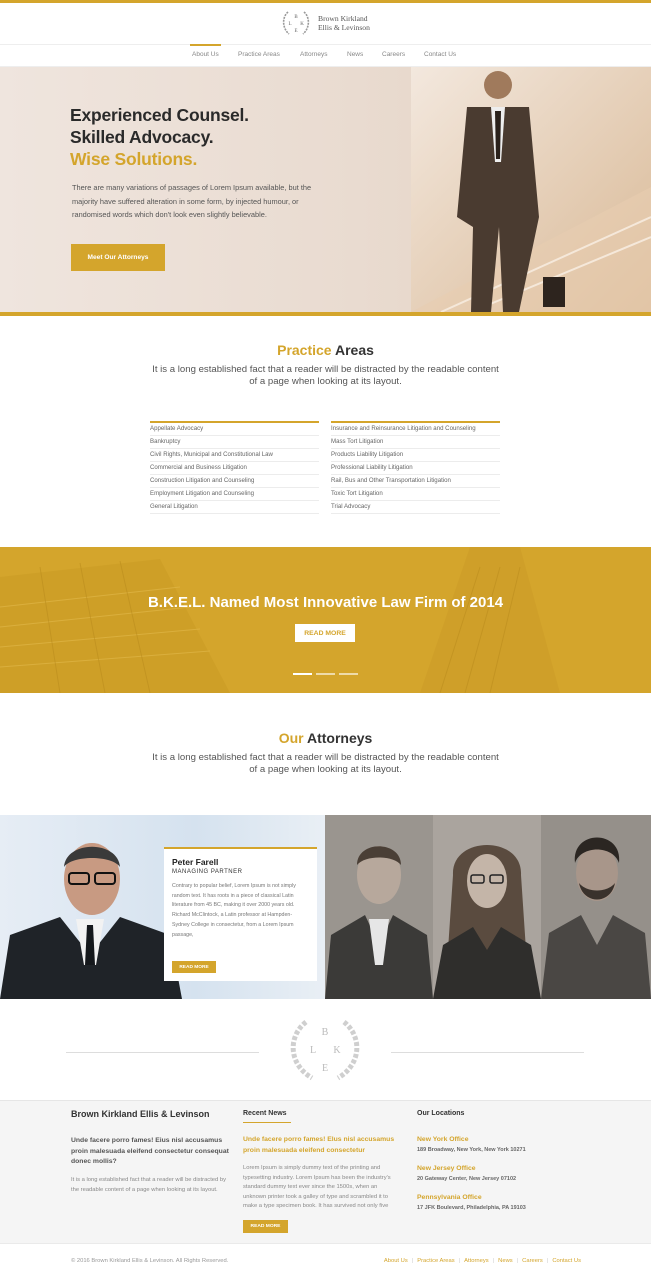  I want to click on building-background-image, so click(280, 620).